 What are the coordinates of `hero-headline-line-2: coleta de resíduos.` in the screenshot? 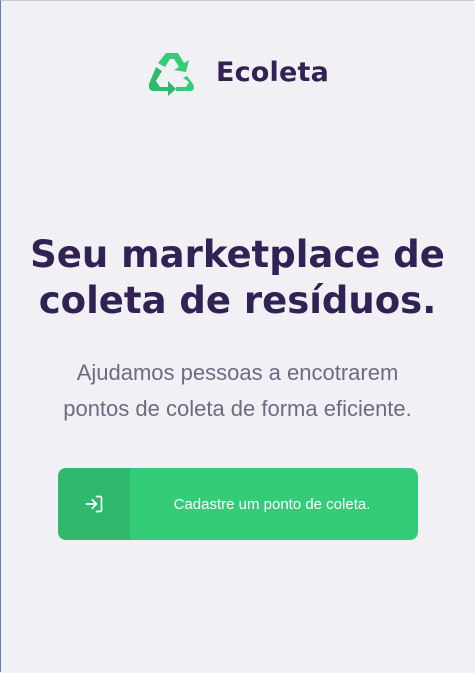 It's located at (237, 300).